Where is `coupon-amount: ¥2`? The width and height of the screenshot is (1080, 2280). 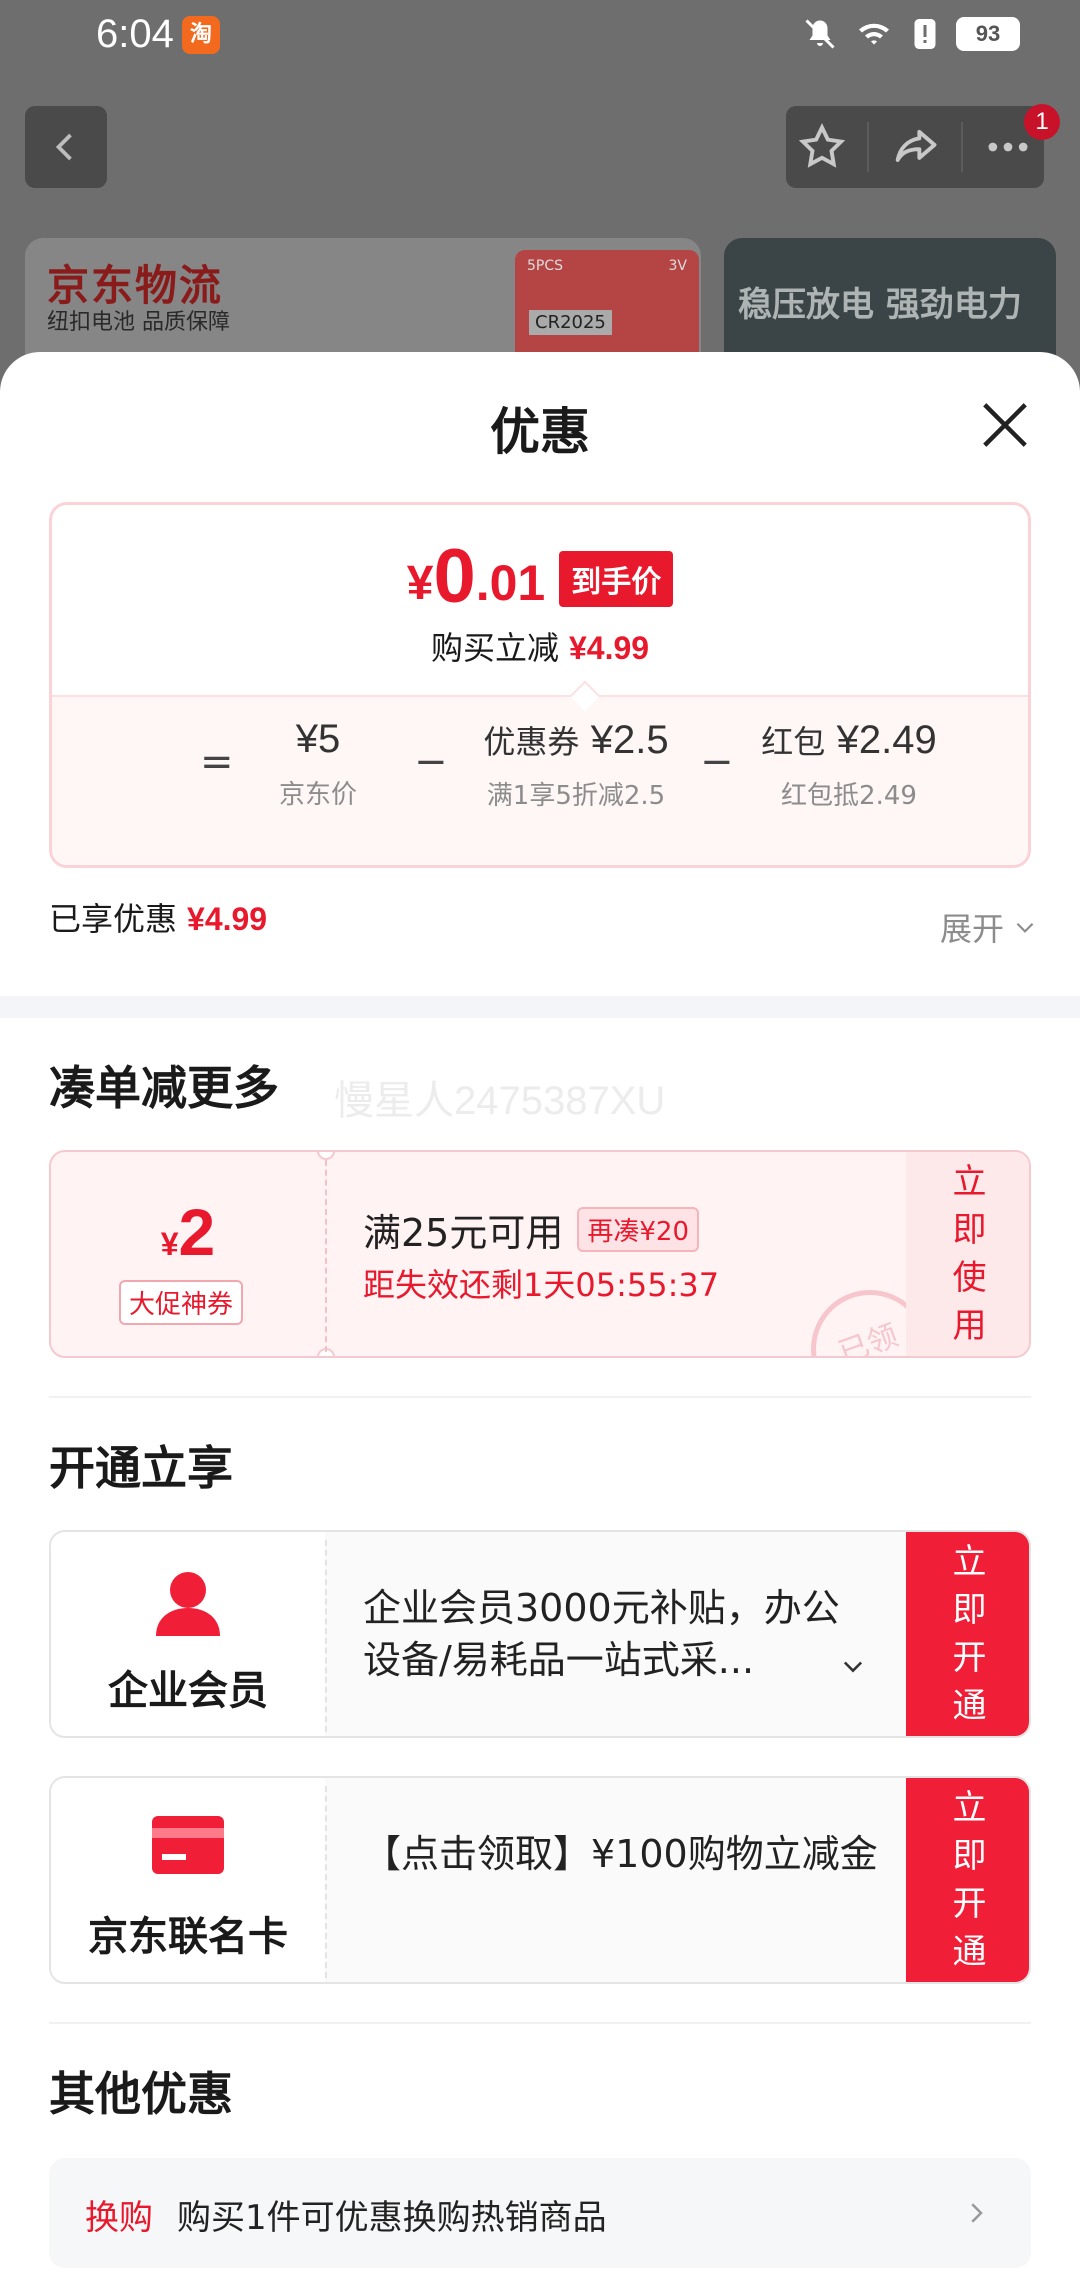
coupon-amount: ¥2 is located at coordinates (188, 1232).